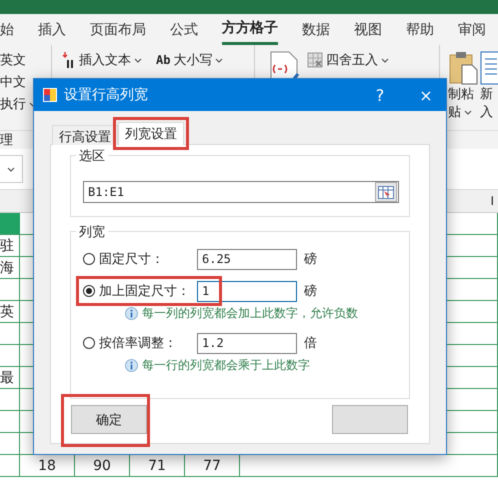 The height and width of the screenshot is (483, 498). I want to click on ribbon-button: Ab 大小写, so click(190, 60).